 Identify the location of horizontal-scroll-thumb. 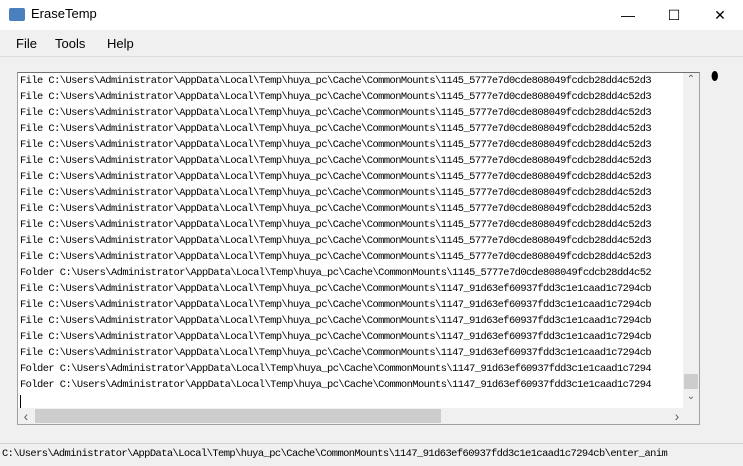
(238, 416).